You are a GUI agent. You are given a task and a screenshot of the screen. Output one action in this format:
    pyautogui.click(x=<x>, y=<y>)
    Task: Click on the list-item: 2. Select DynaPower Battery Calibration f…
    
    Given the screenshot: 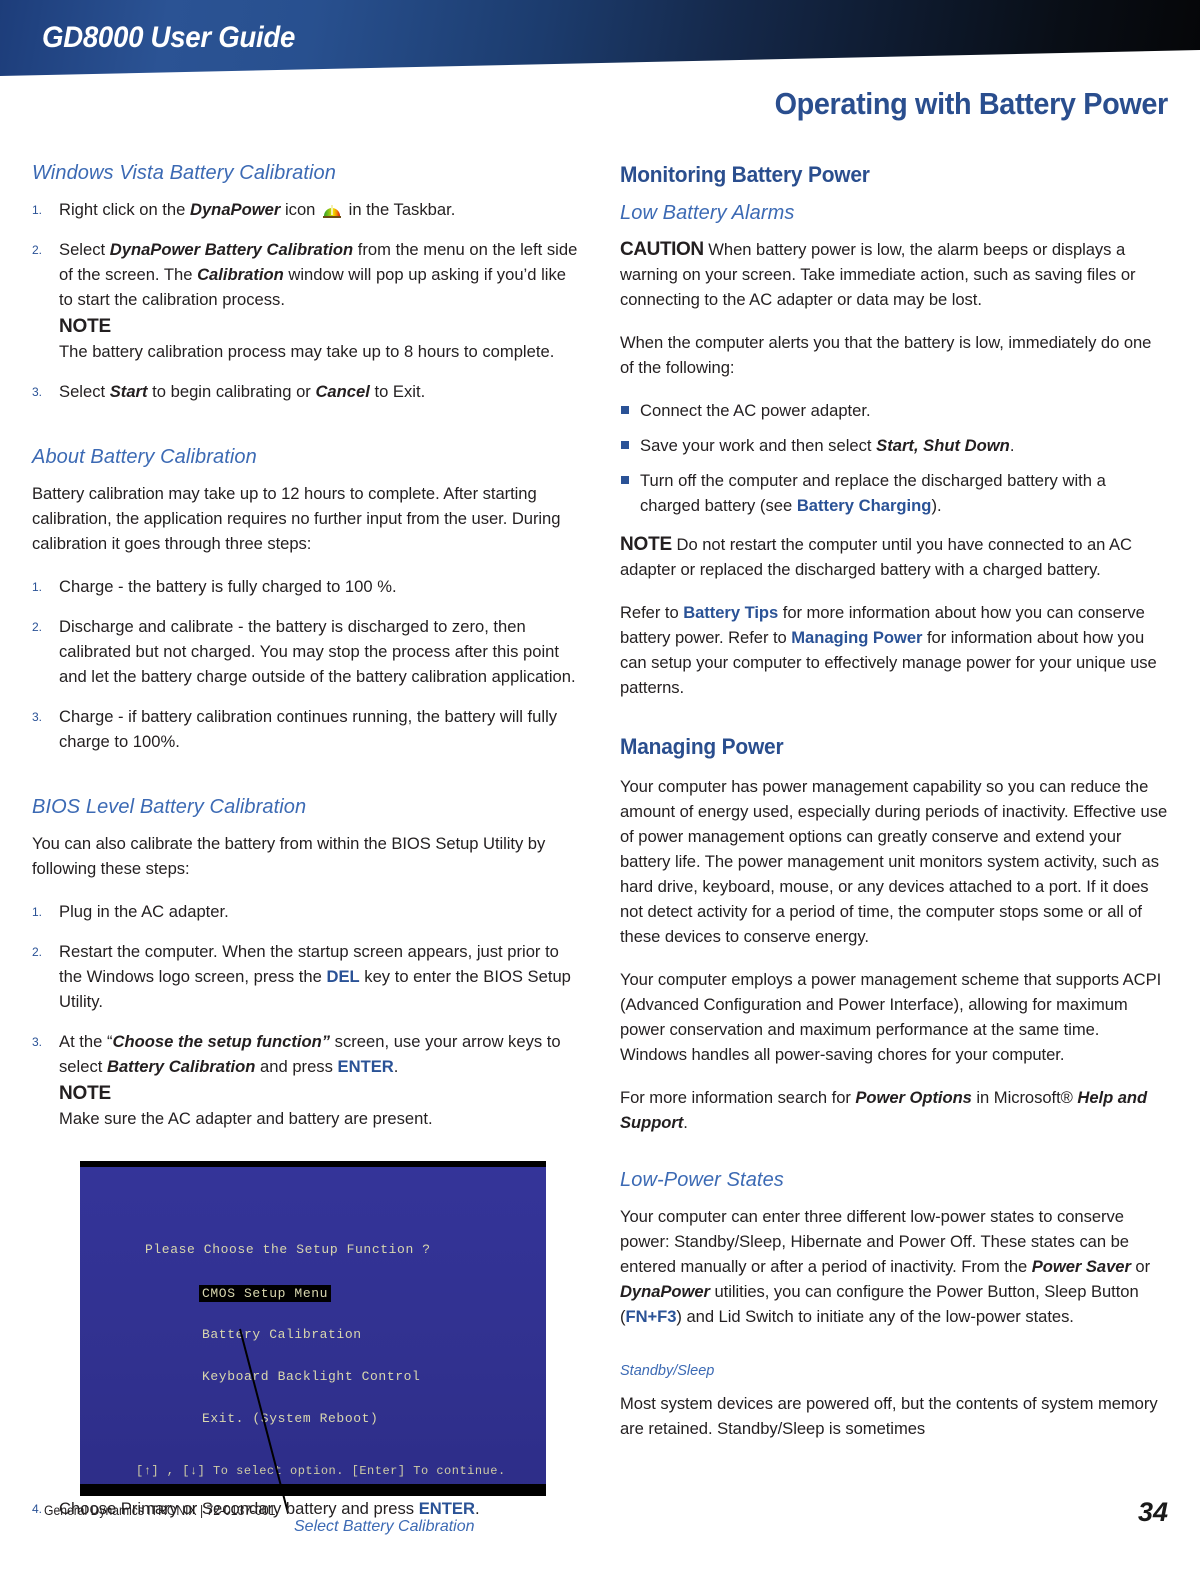 What is the action you would take?
    pyautogui.click(x=306, y=300)
    